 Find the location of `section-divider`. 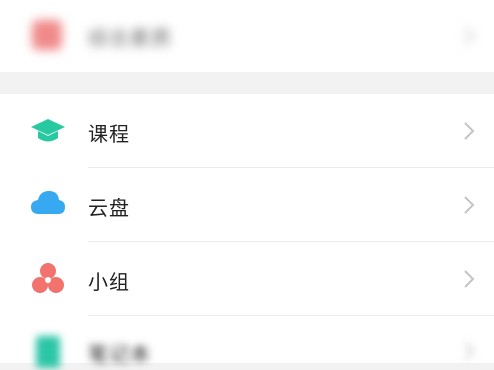

section-divider is located at coordinates (247, 83).